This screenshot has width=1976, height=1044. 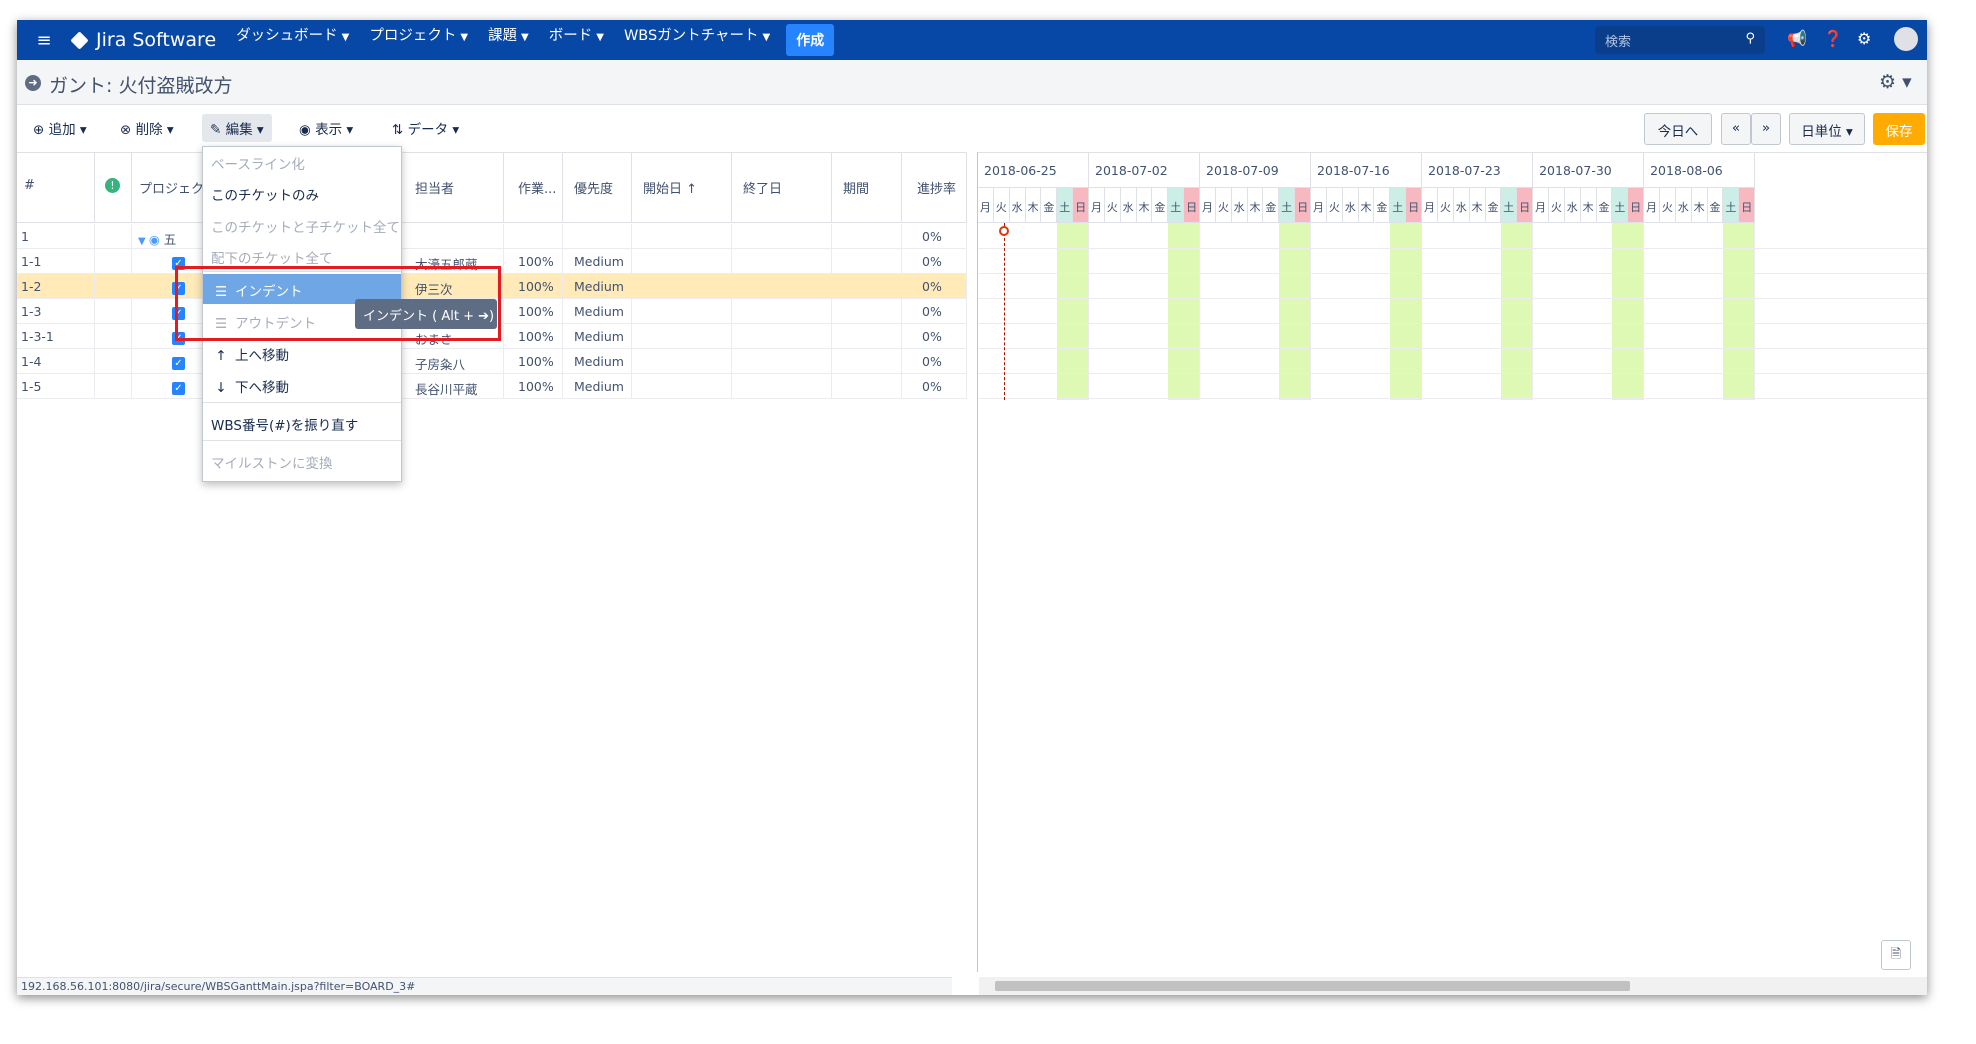 I want to click on col-header-status: !, so click(x=113, y=188).